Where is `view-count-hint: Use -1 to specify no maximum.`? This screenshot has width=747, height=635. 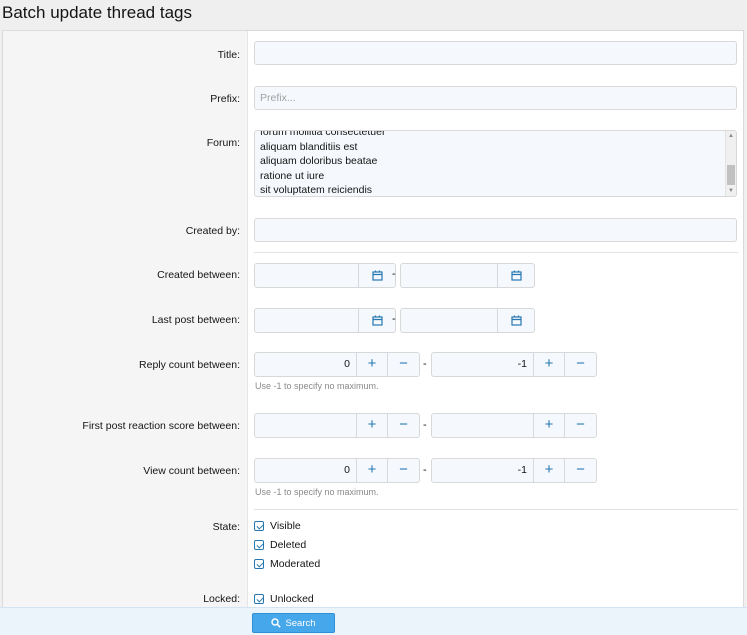 view-count-hint: Use -1 to specify no maximum. is located at coordinates (317, 492).